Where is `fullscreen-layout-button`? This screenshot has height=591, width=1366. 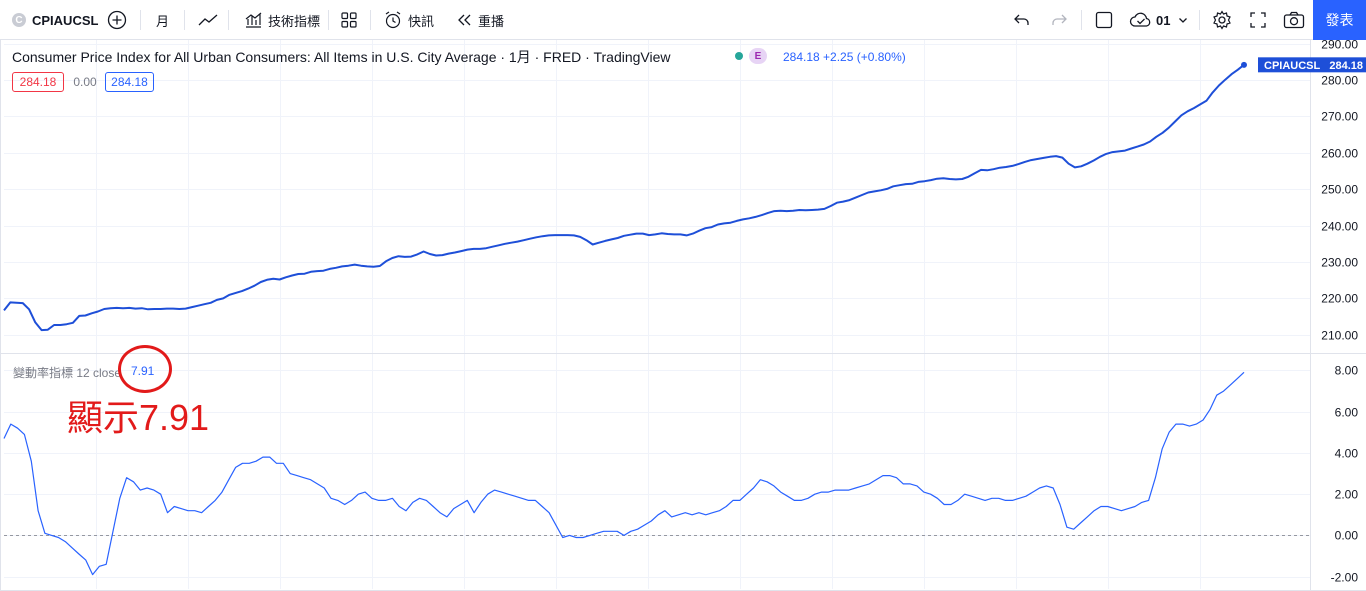 fullscreen-layout-button is located at coordinates (1104, 20).